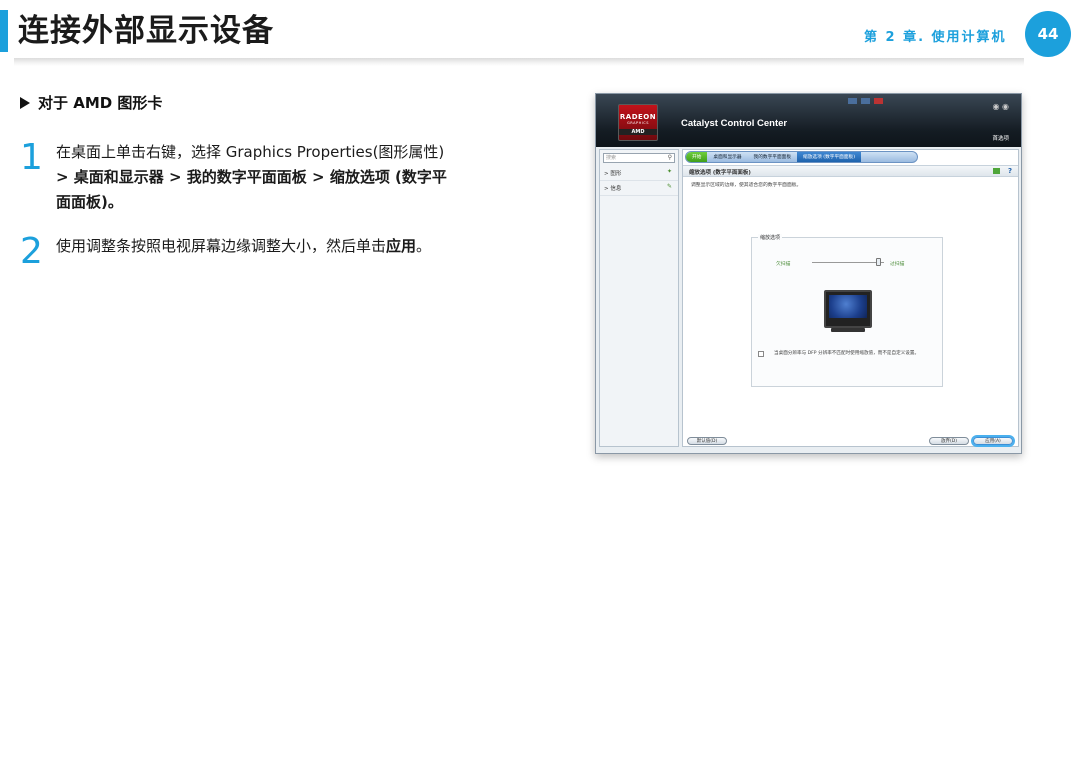 The width and height of the screenshot is (1080, 766). What do you see at coordinates (1000, 106) in the screenshot?
I see `top-icons: ◉ ◉` at bounding box center [1000, 106].